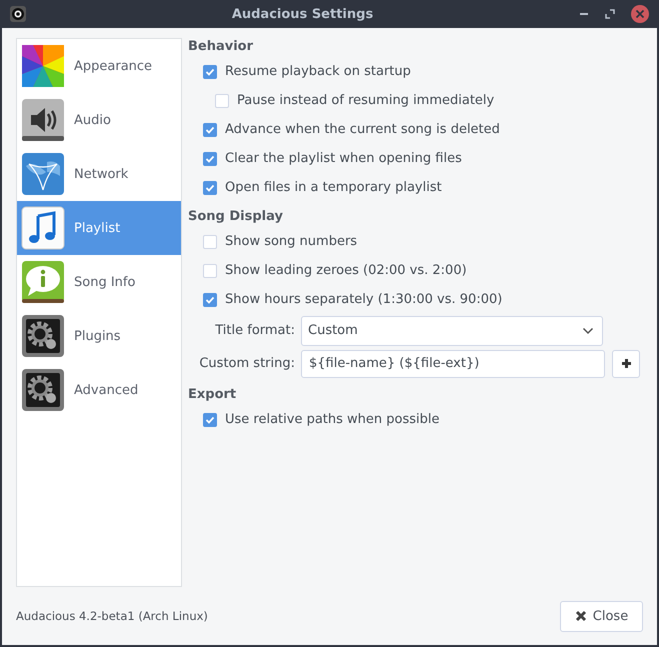  What do you see at coordinates (213, 395) in the screenshot?
I see `section-heading: Export` at bounding box center [213, 395].